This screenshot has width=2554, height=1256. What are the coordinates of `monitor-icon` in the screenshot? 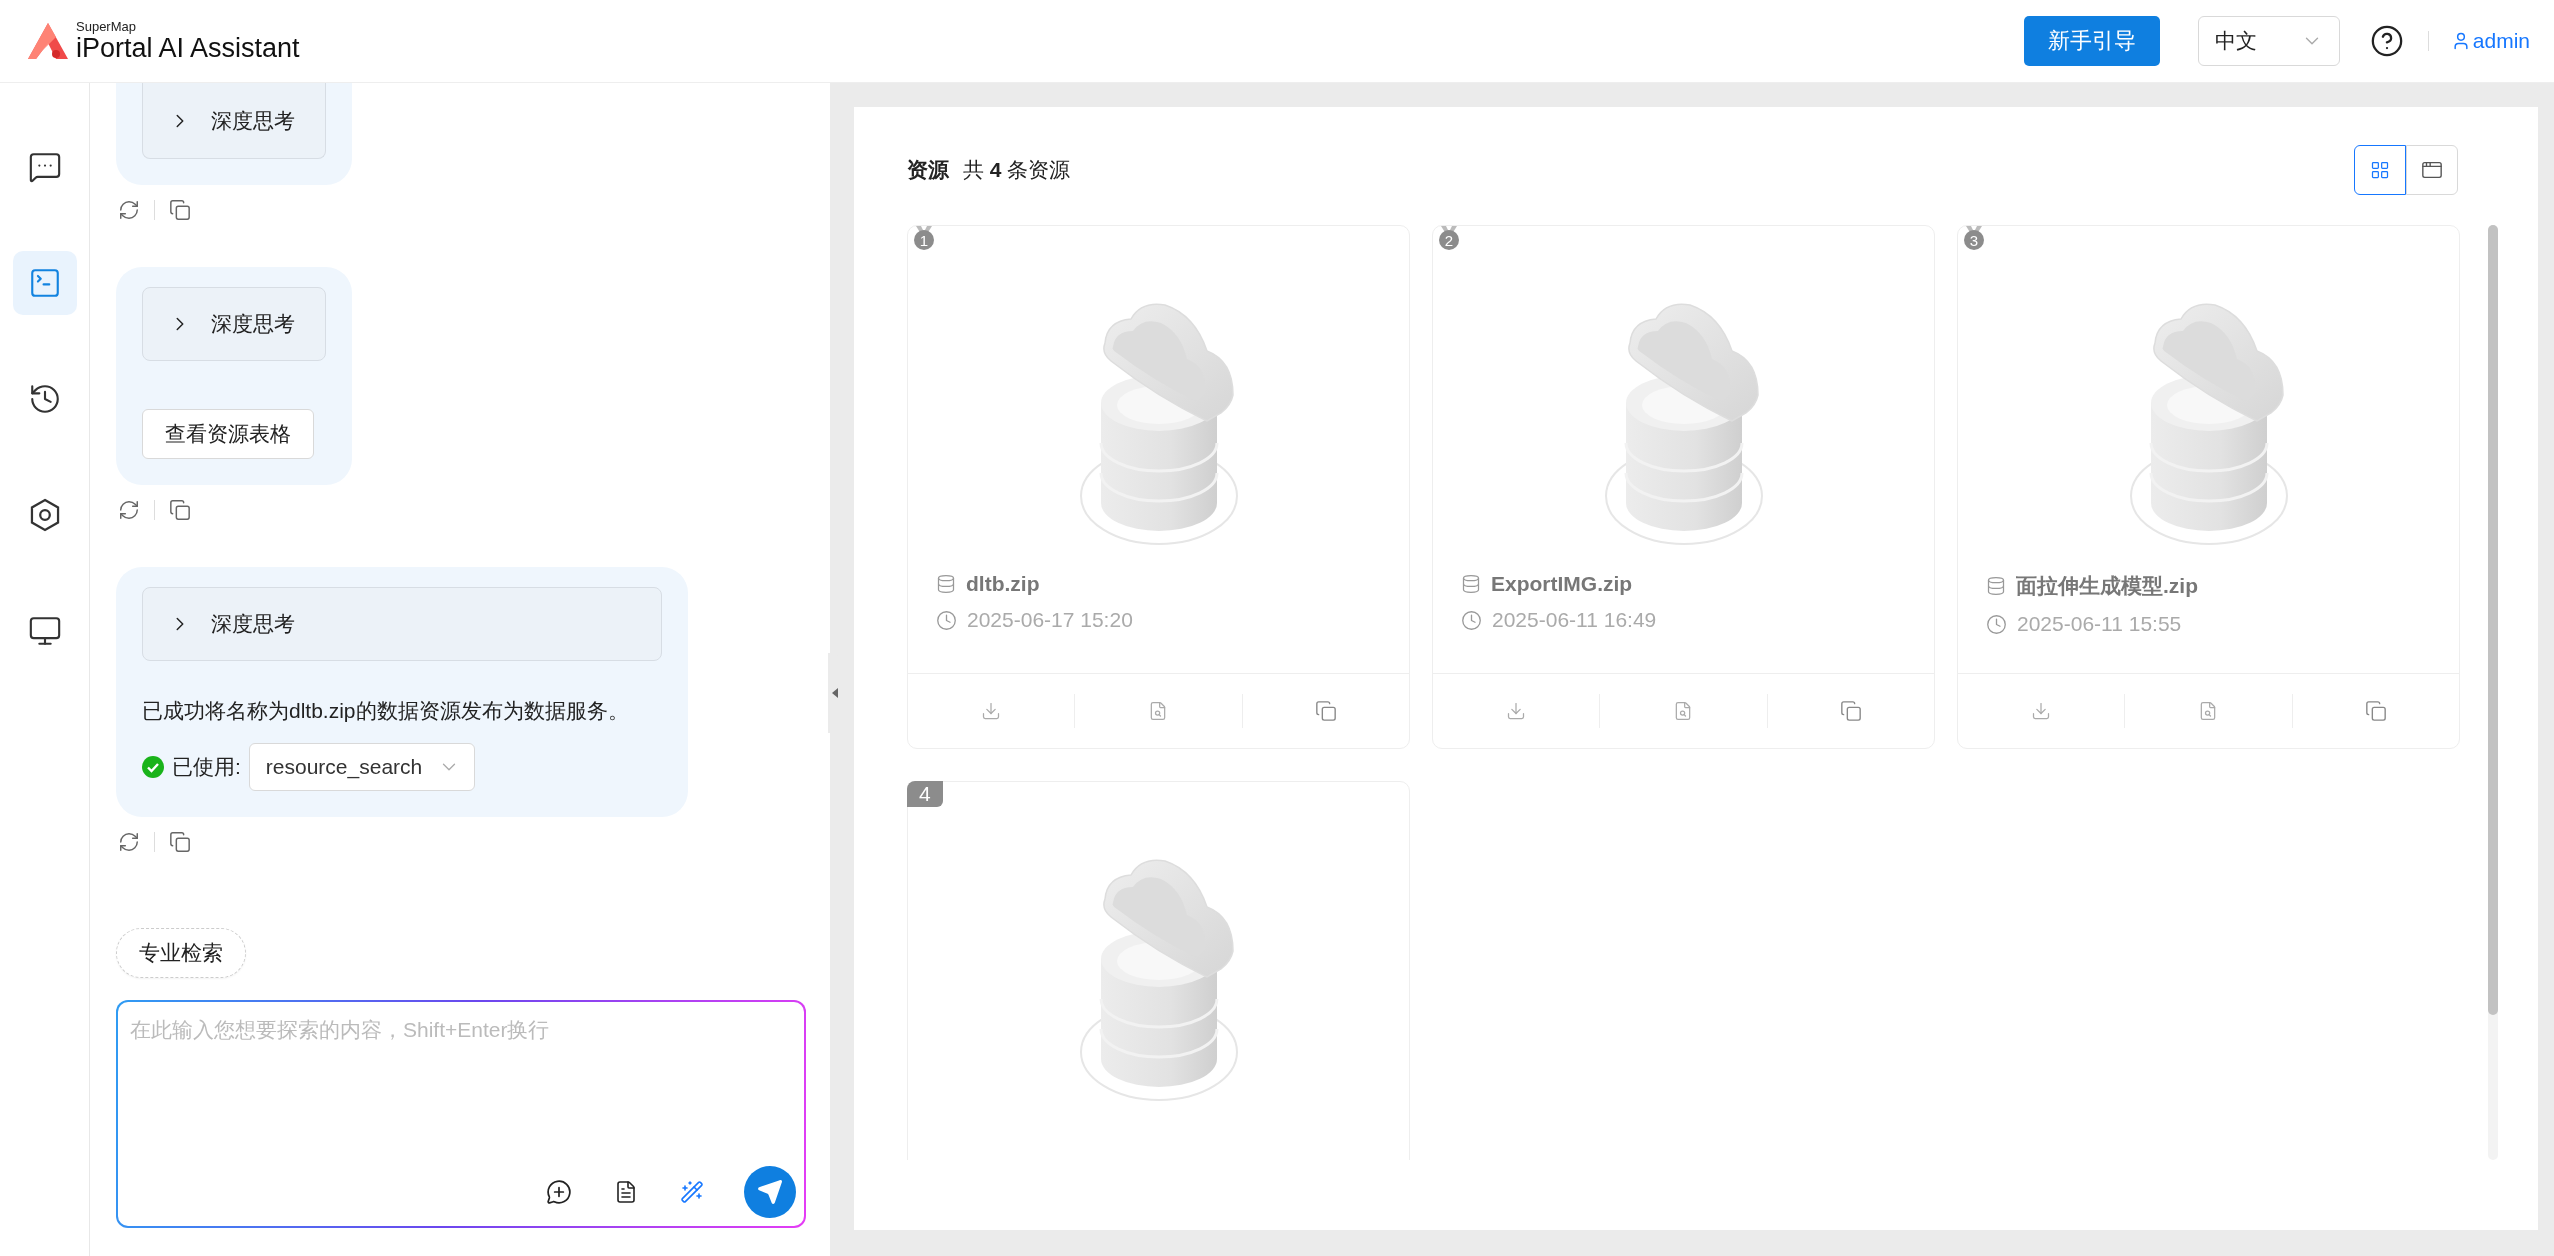 It's located at (44, 631).